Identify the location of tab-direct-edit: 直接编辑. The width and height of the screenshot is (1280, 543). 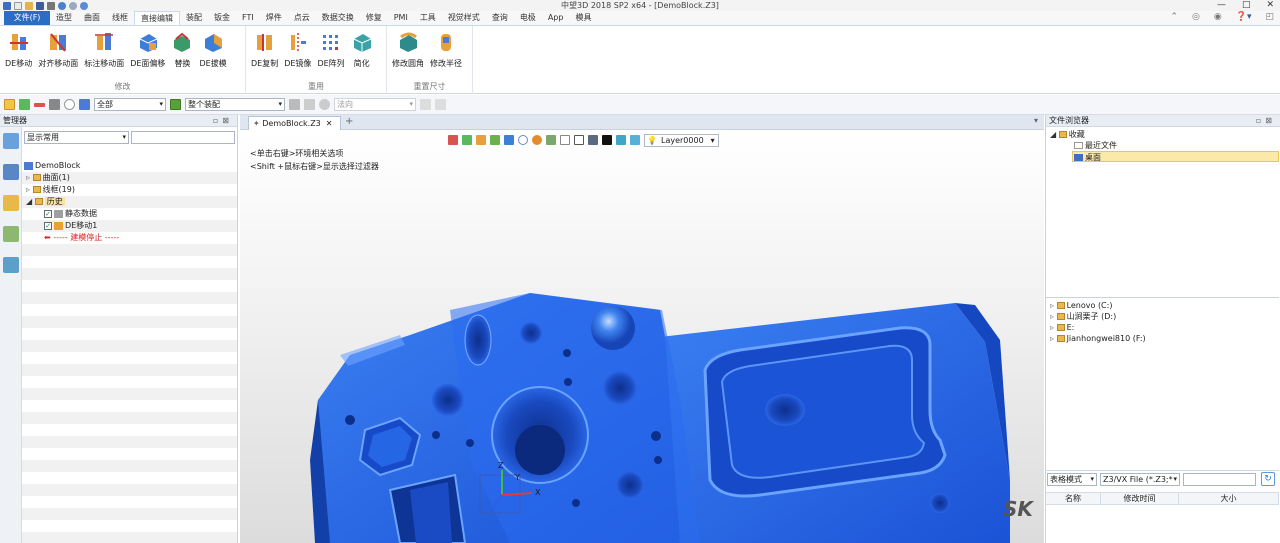
(157, 18).